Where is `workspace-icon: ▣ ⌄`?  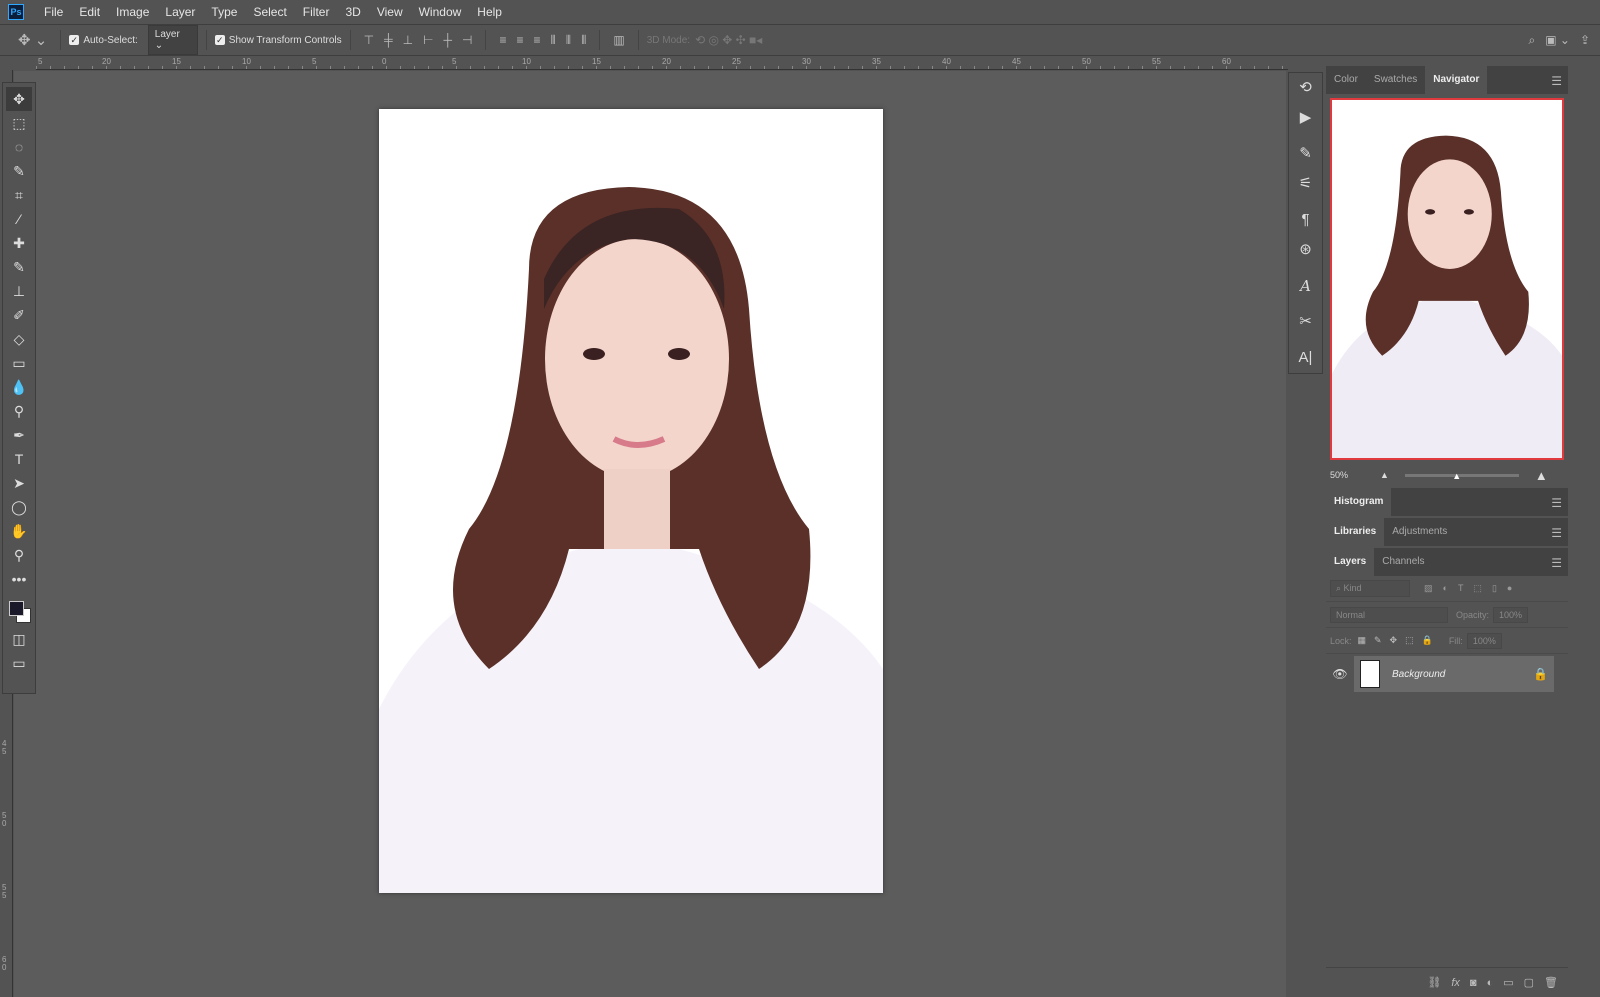 workspace-icon: ▣ ⌄ is located at coordinates (1557, 40).